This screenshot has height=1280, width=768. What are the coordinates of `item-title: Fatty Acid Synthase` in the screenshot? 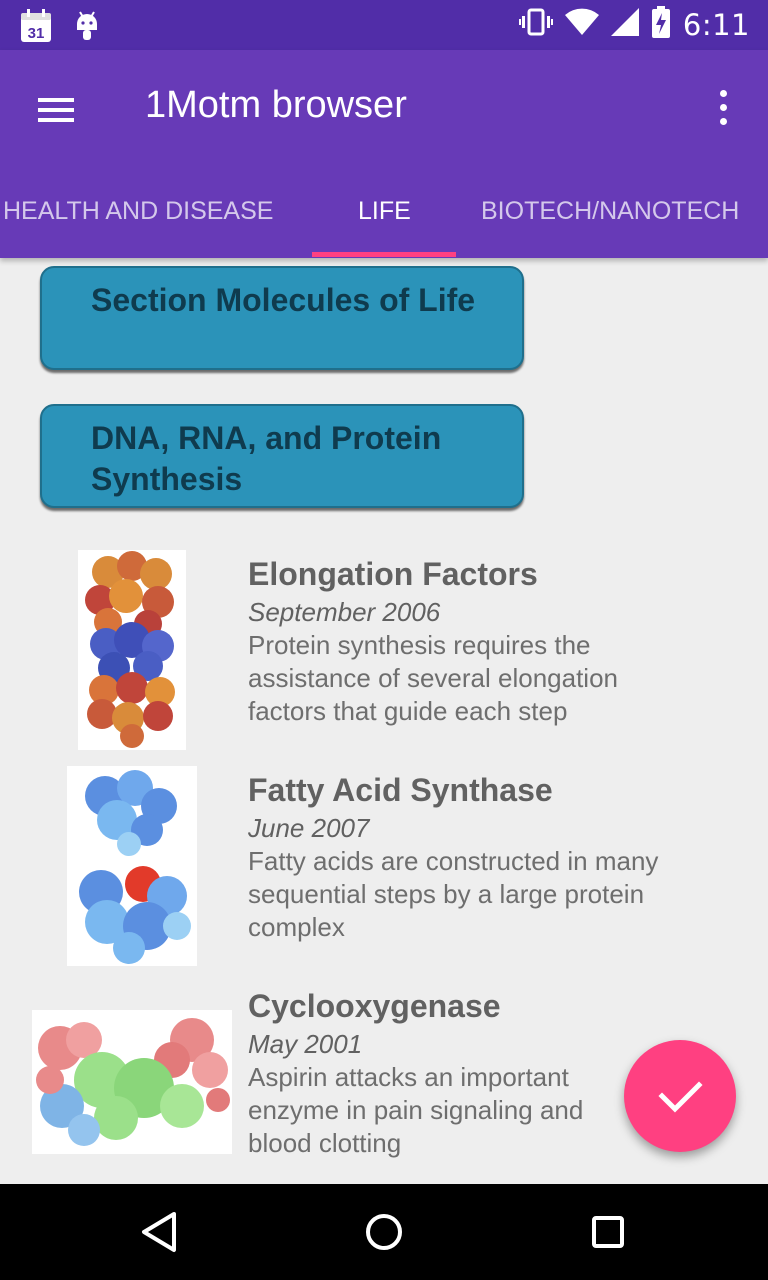 It's located at (400, 790).